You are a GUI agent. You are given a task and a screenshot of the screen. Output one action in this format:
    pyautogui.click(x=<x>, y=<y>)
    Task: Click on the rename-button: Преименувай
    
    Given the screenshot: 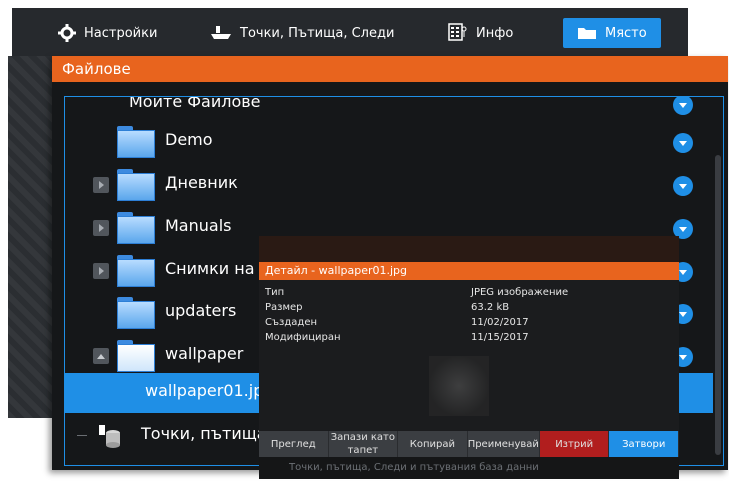 What is the action you would take?
    pyautogui.click(x=503, y=444)
    